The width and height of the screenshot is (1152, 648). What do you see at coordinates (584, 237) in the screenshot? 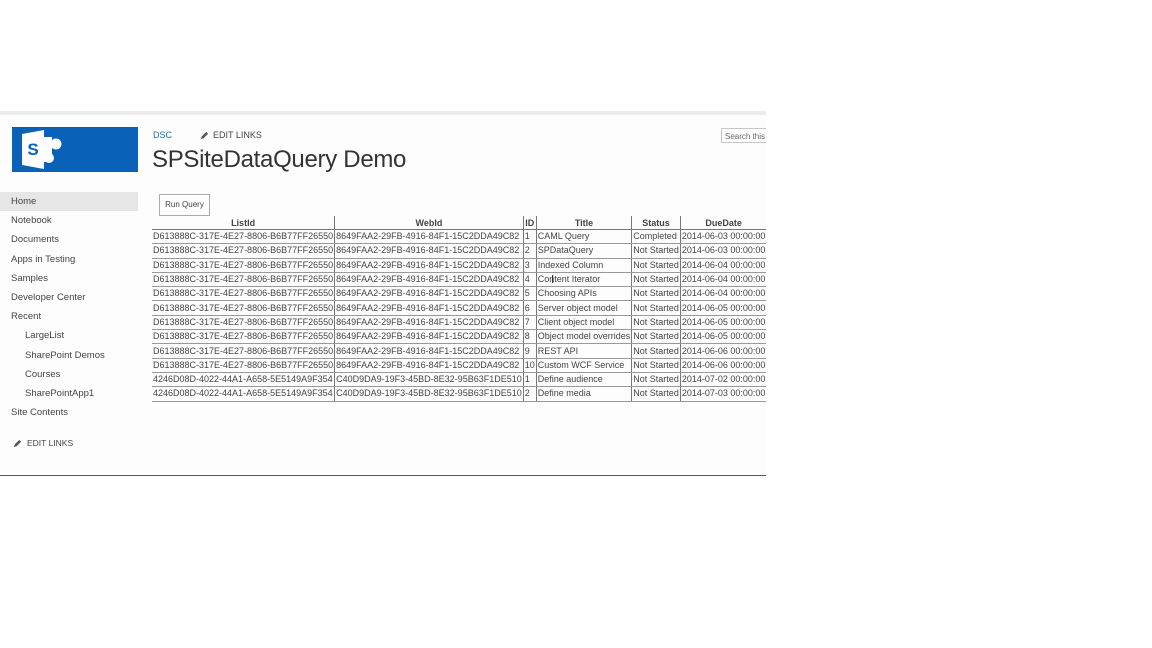
I see `cell-title: CAML Query` at bounding box center [584, 237].